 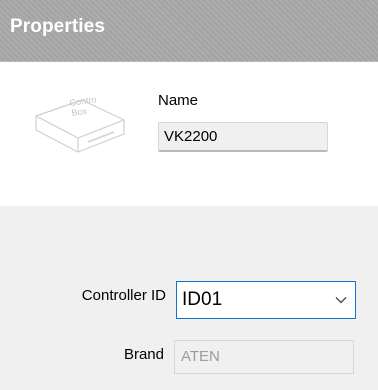 I want to click on brand-label: Brand, so click(x=143, y=354).